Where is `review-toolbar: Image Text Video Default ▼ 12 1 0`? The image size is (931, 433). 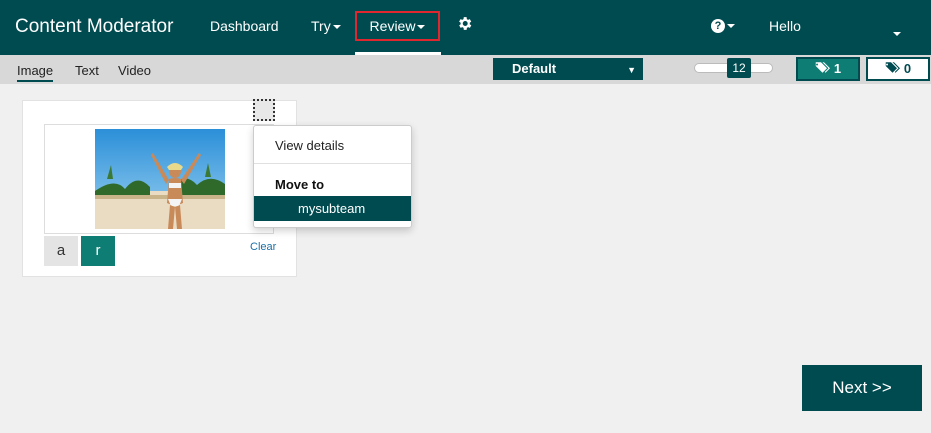
review-toolbar: Image Text Video Default ▼ 12 1 0 is located at coordinates (465, 69).